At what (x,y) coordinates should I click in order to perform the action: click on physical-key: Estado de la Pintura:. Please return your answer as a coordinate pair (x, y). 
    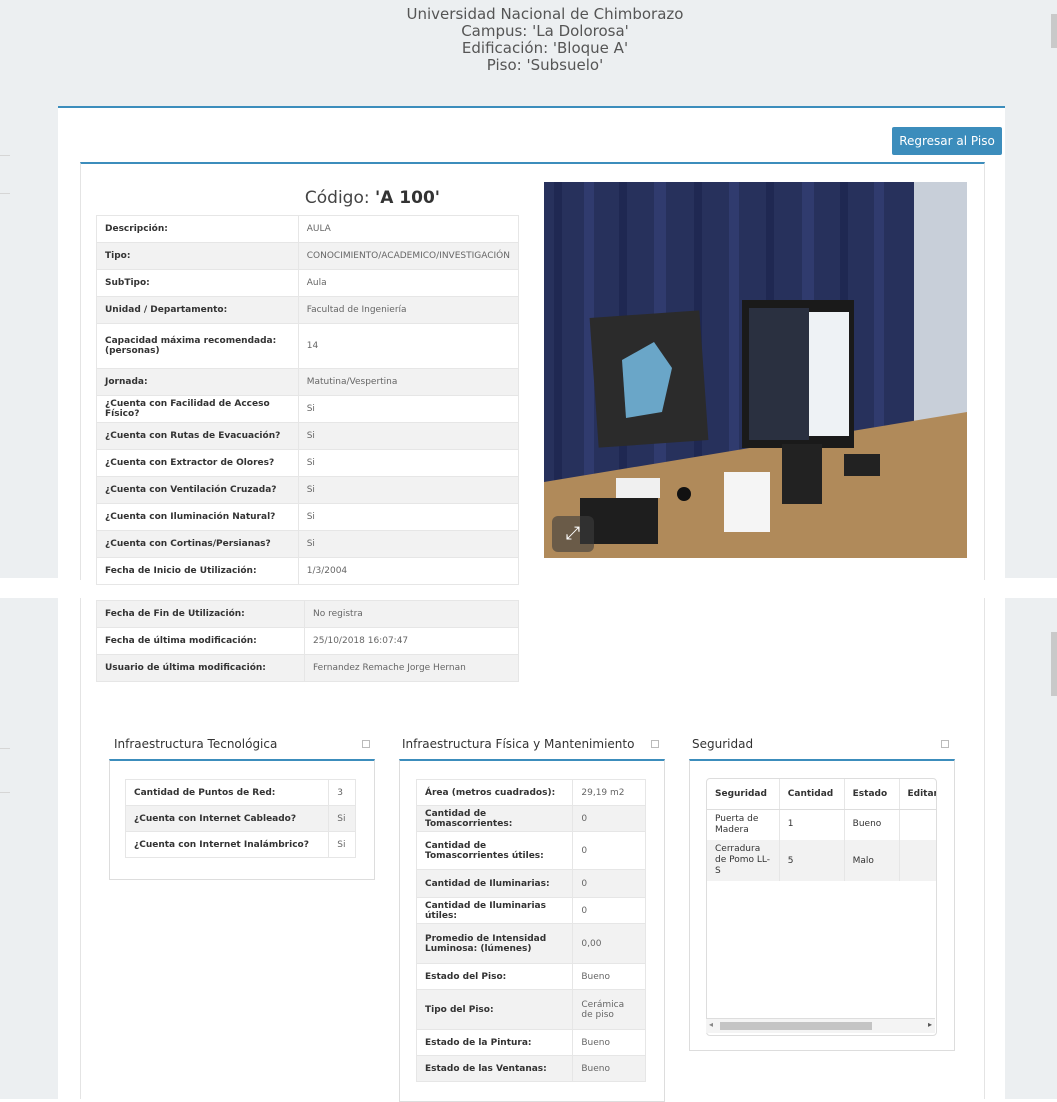
    Looking at the image, I should click on (494, 1042).